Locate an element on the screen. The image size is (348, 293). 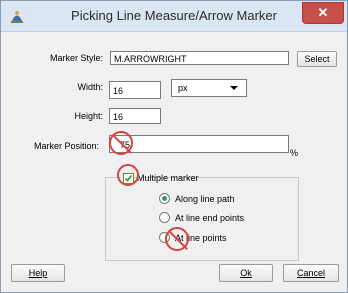
window-title: Picking Line Measure/Arrow Marker is located at coordinates (174, 15).